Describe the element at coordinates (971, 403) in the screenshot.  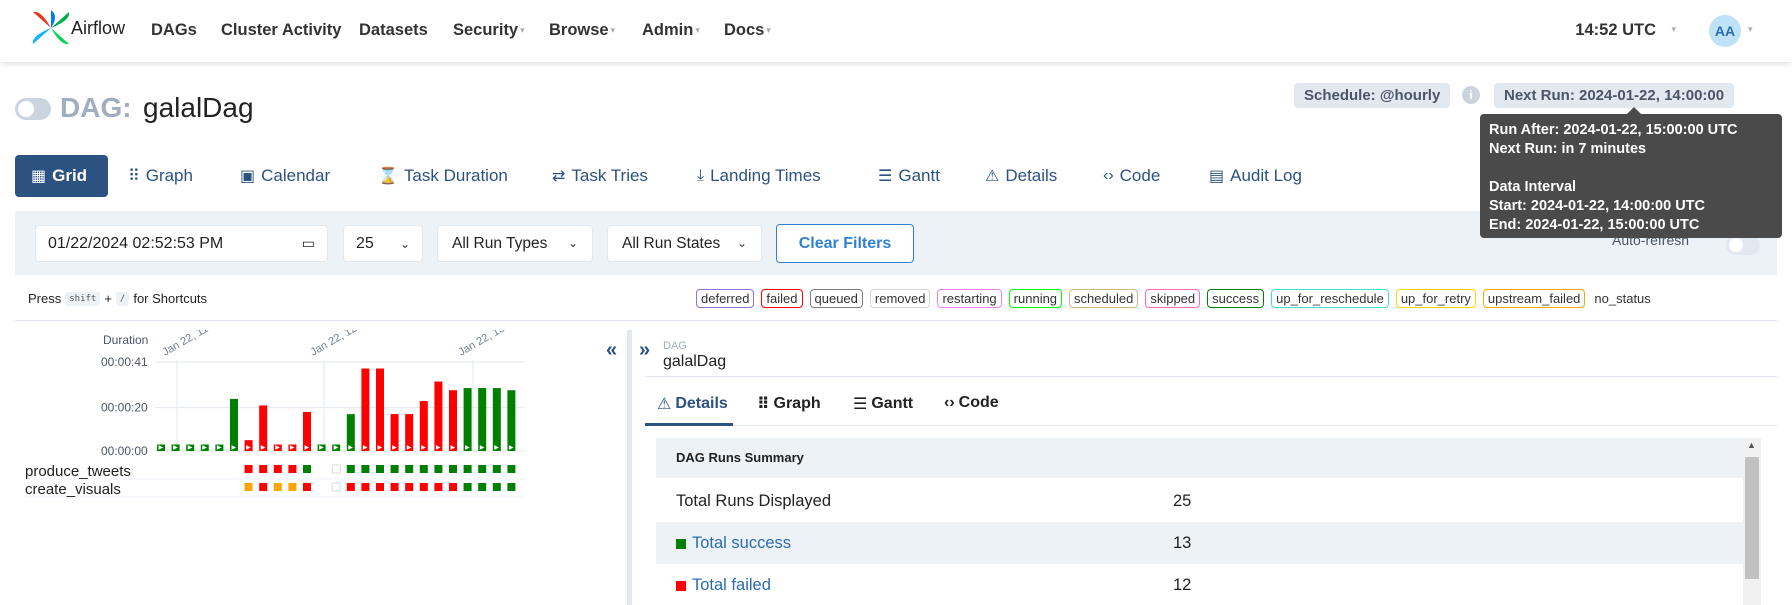
I see `detail-tab-code: ‹› Code` at that location.